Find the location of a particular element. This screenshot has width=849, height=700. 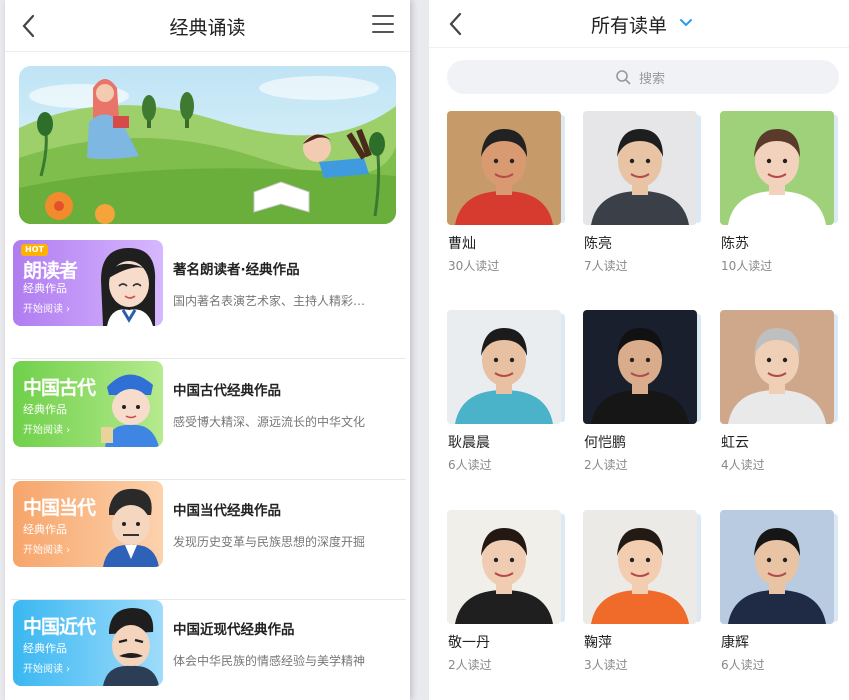

search-input: 搜索 is located at coordinates (643, 77).